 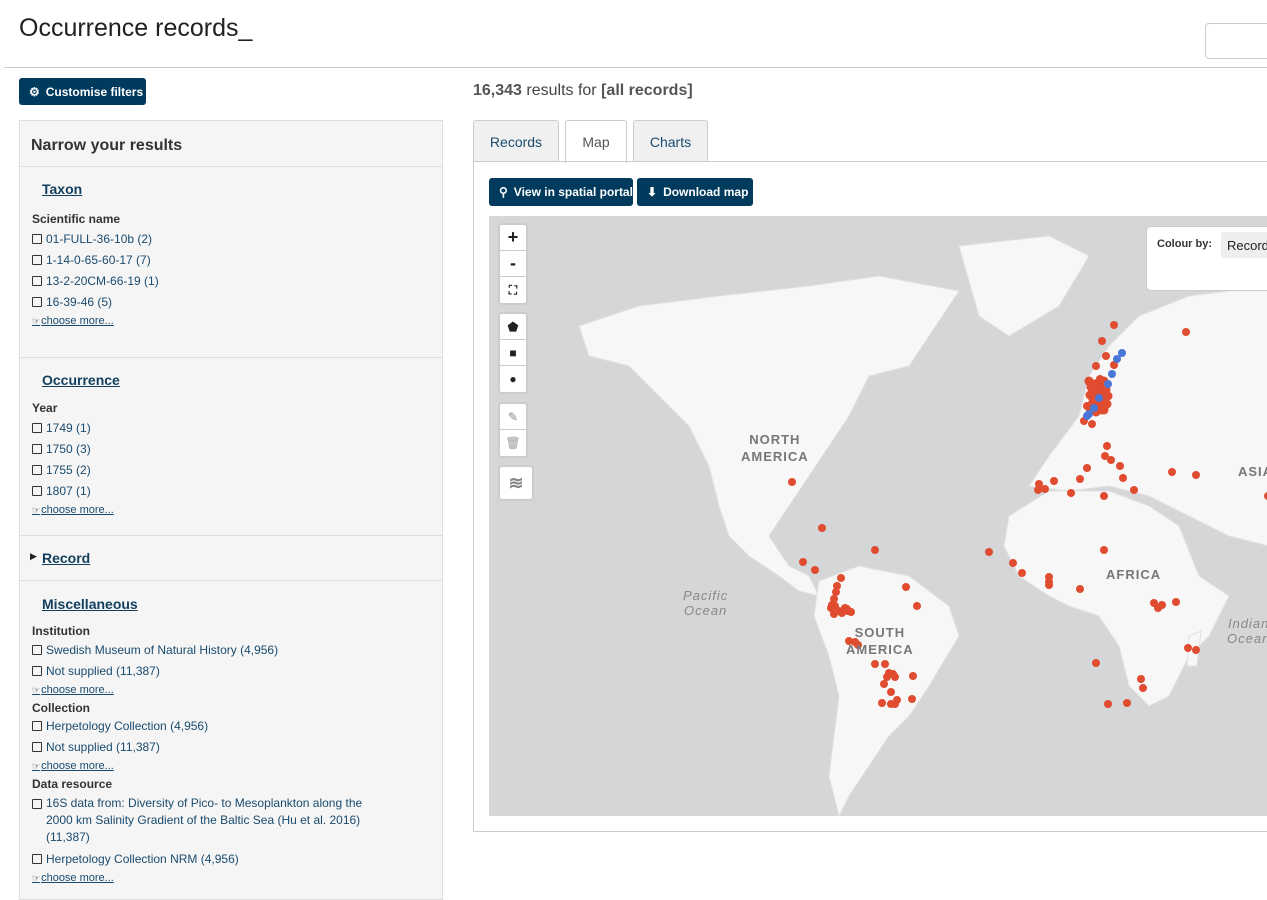 What do you see at coordinates (82, 91) in the screenshot?
I see `customise-filters-button: ⚙ Customise filters` at bounding box center [82, 91].